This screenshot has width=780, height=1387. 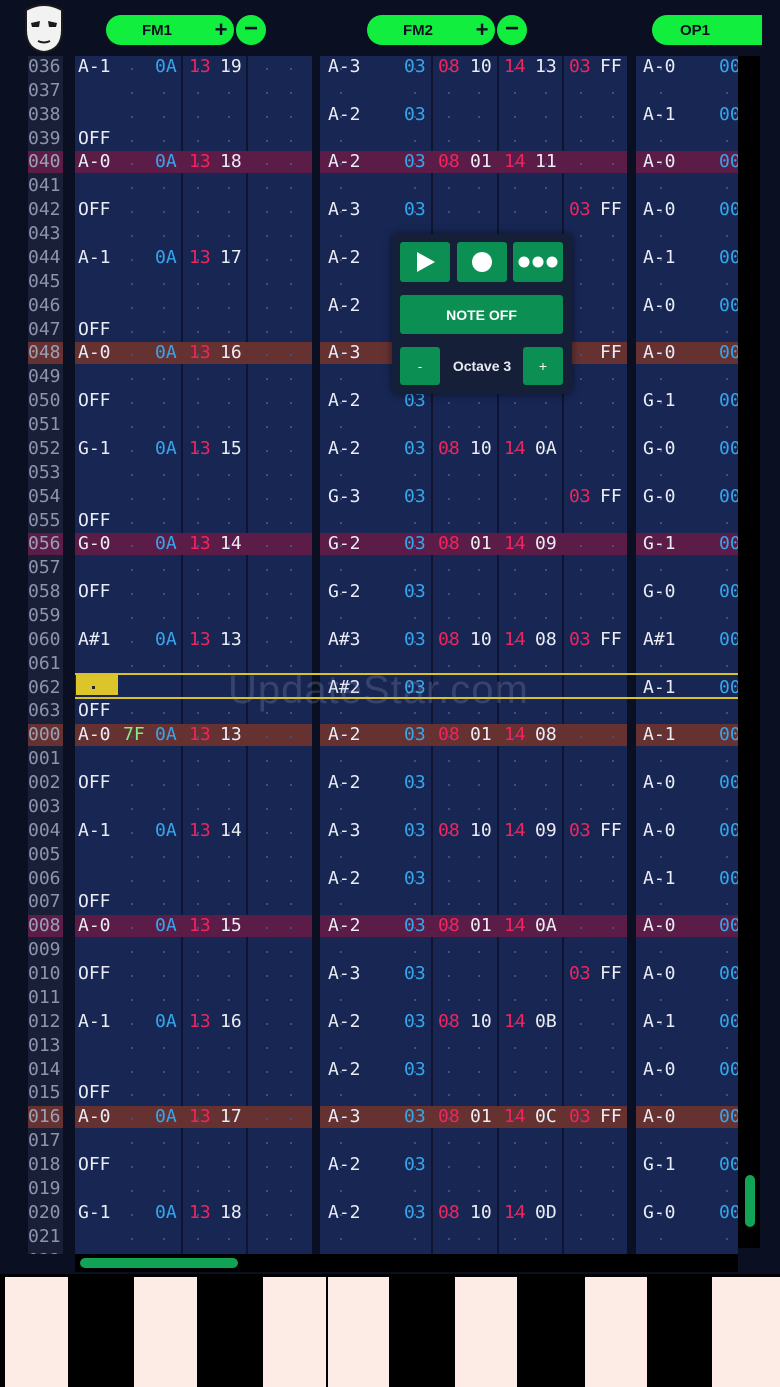 What do you see at coordinates (170, 30) in the screenshot?
I see `channel-fm1-pill: FM1 +` at bounding box center [170, 30].